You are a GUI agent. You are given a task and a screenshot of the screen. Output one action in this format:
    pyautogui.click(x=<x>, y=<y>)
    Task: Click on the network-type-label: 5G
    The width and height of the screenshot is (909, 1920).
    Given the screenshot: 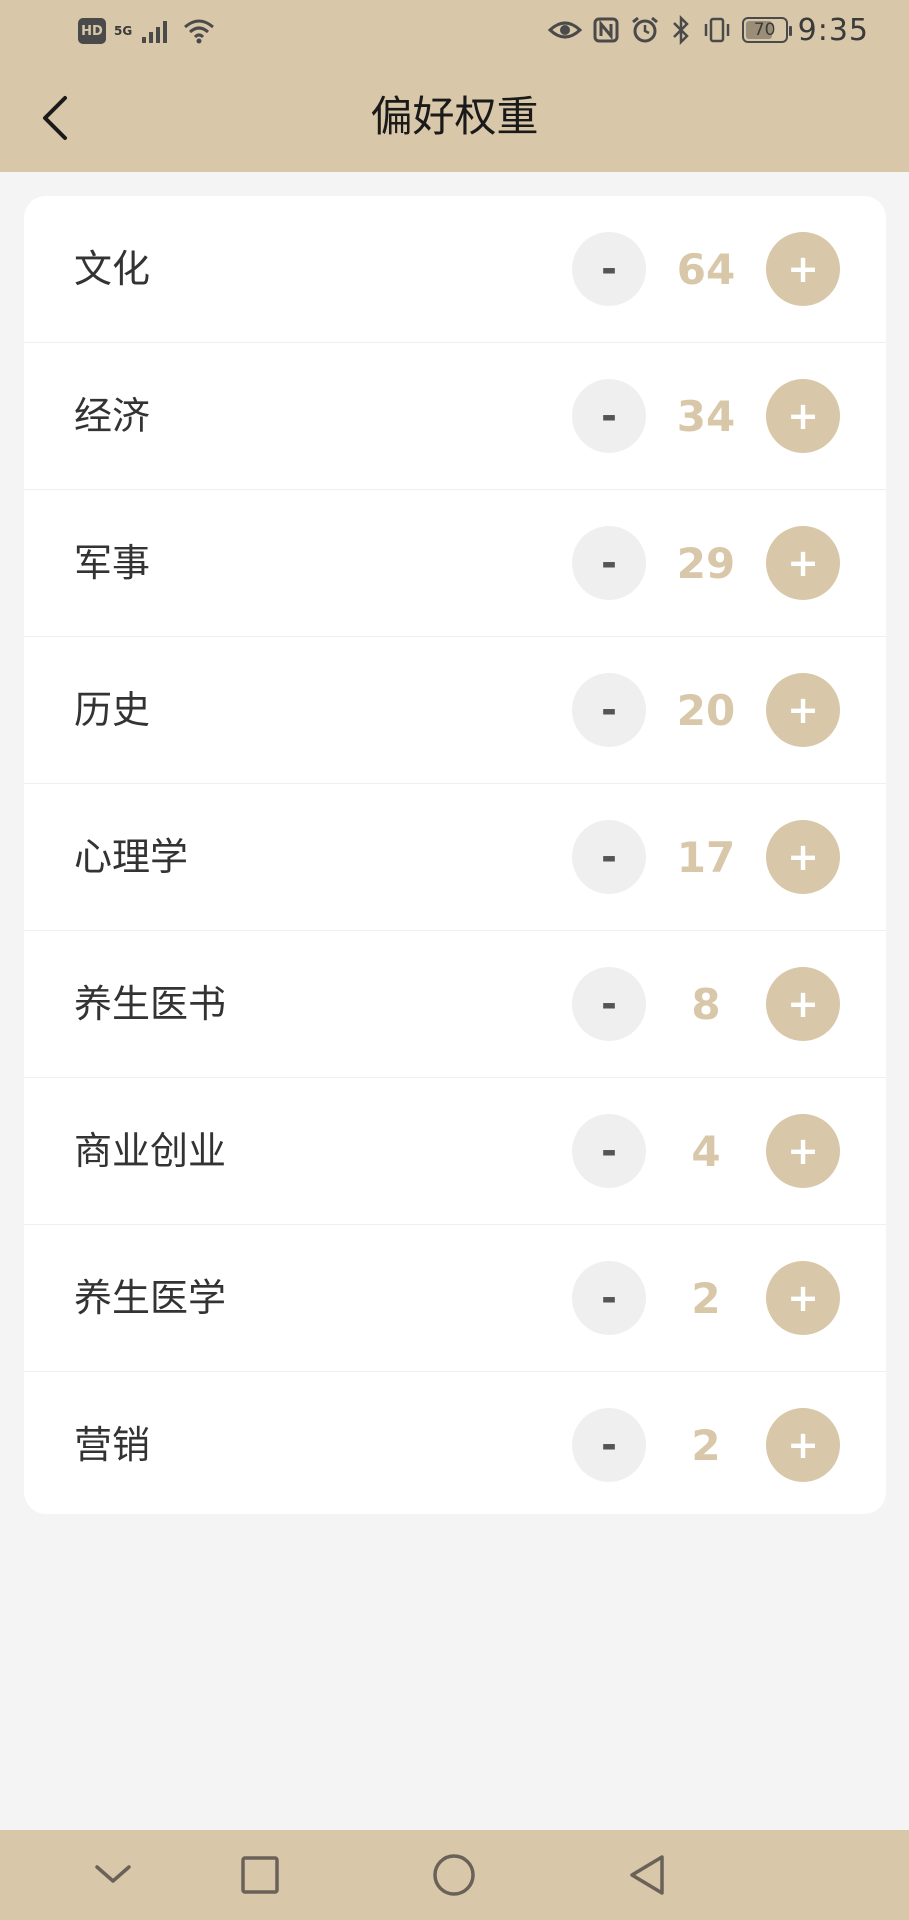 What is the action you would take?
    pyautogui.click(x=123, y=31)
    